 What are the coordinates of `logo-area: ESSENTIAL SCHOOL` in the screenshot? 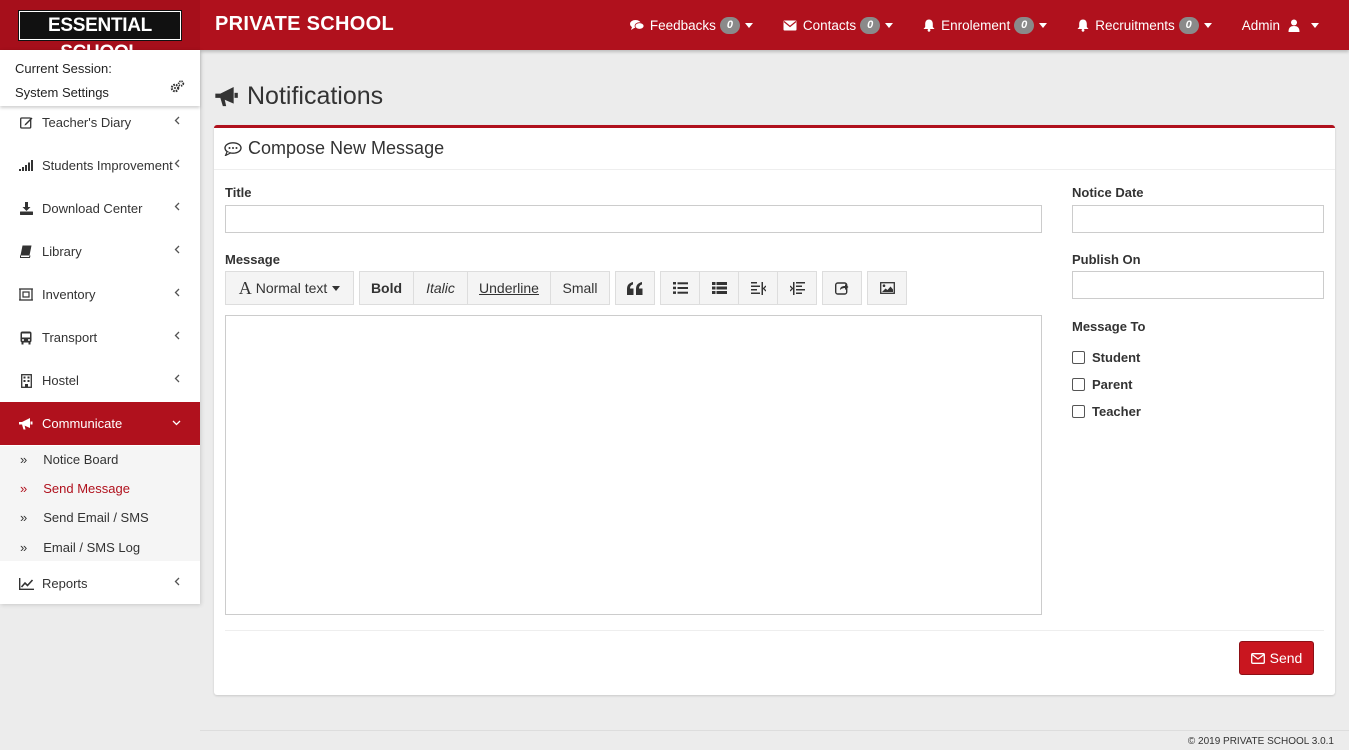 It's located at (100, 31).